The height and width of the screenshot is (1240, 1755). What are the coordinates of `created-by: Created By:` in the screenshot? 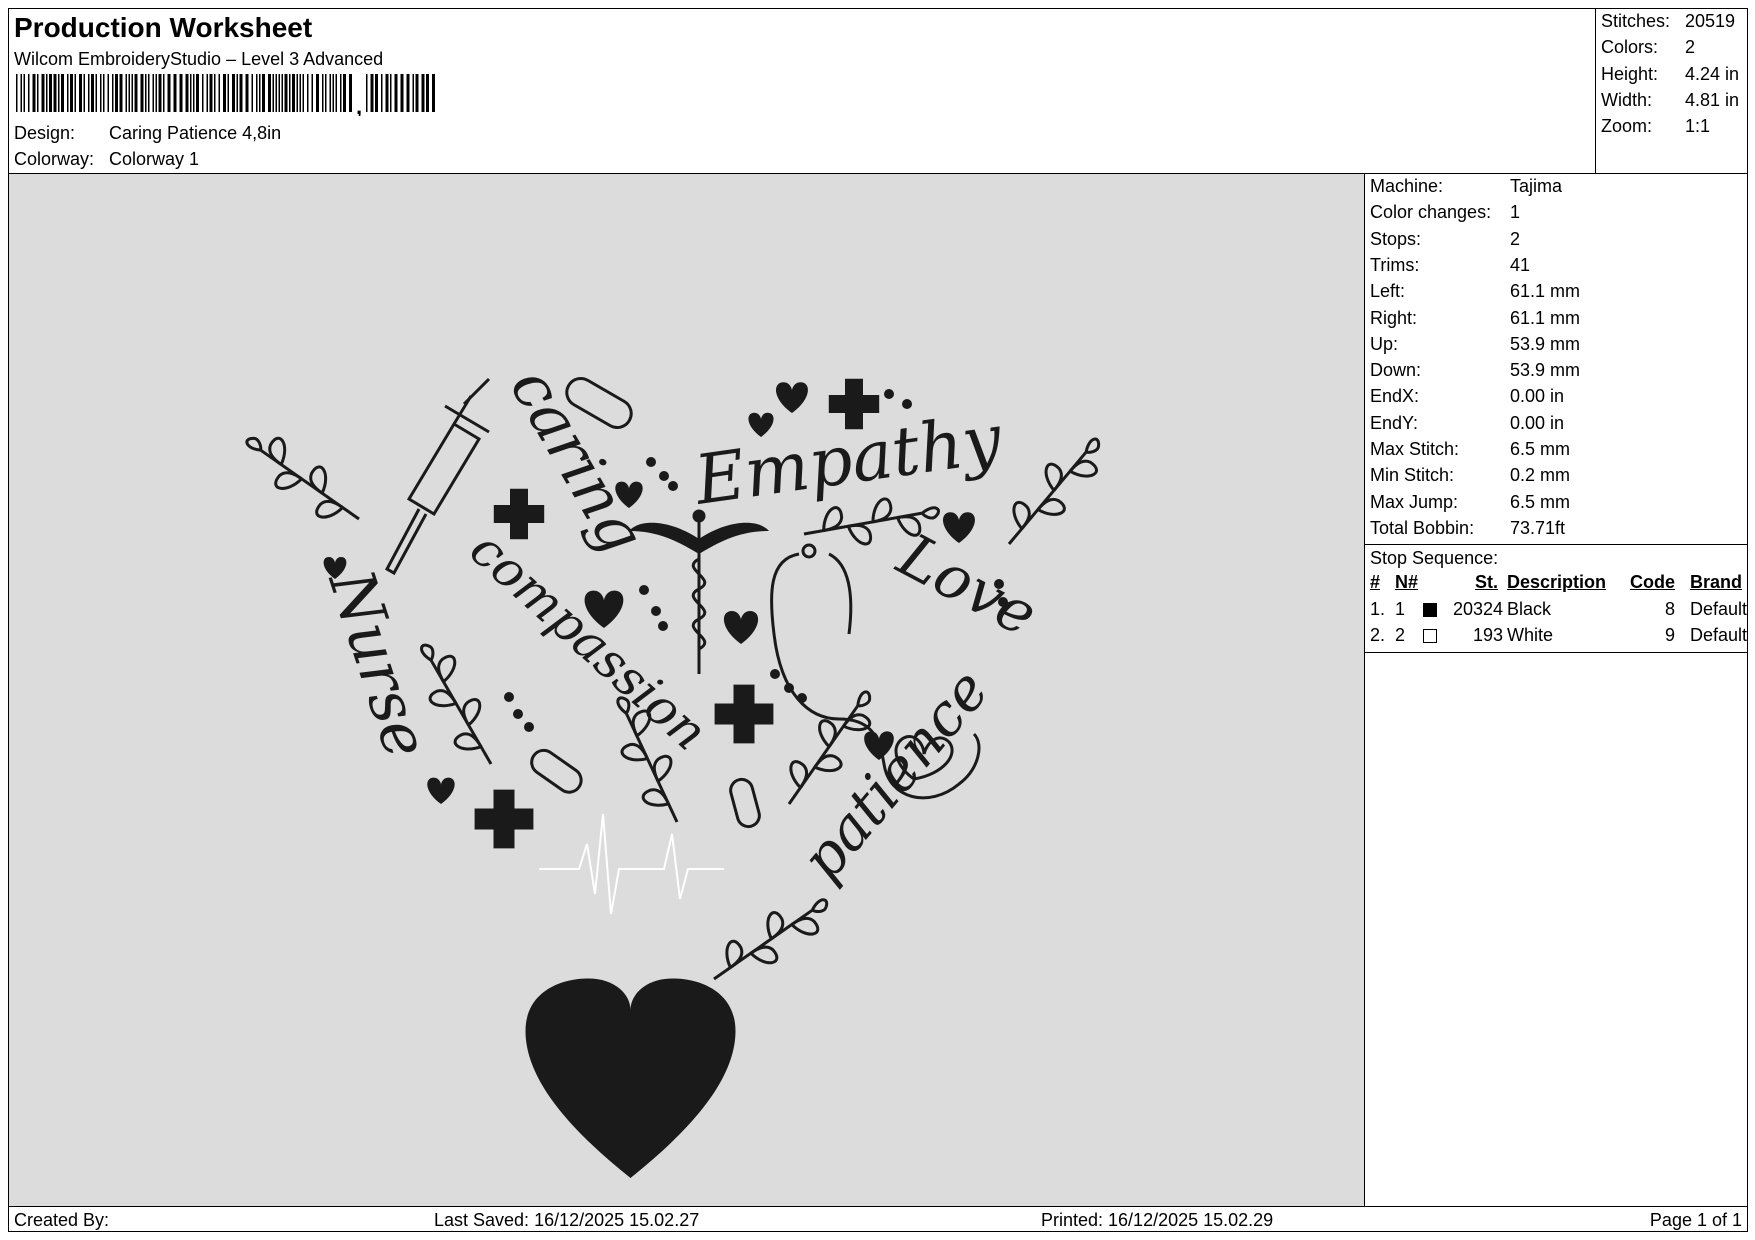 It's located at (62, 1220).